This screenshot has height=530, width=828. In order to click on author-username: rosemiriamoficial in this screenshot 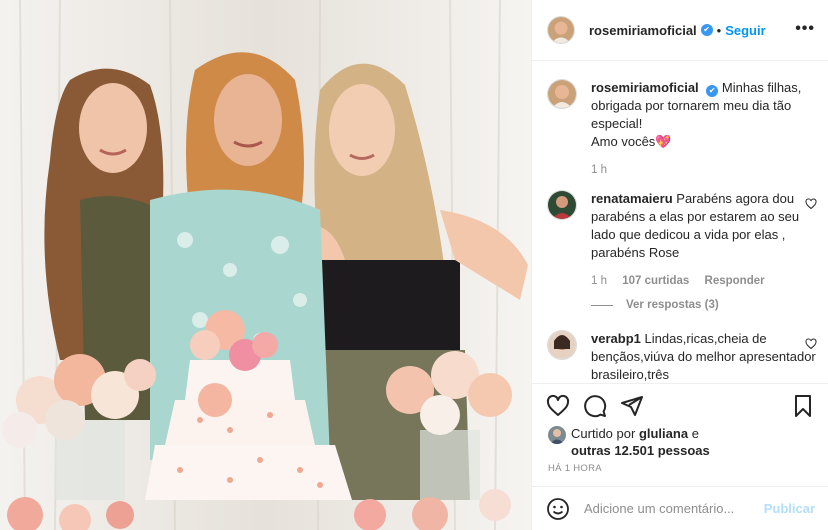, I will do `click(643, 30)`.